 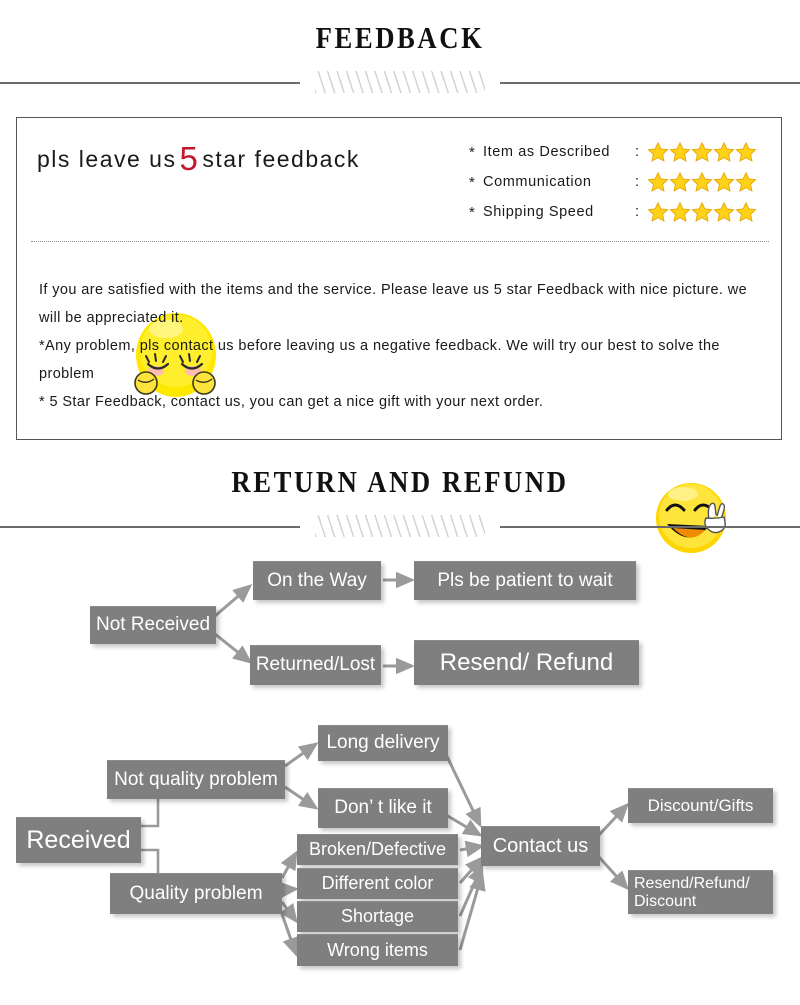 I want to click on flow-box-label: Received, so click(x=78, y=840).